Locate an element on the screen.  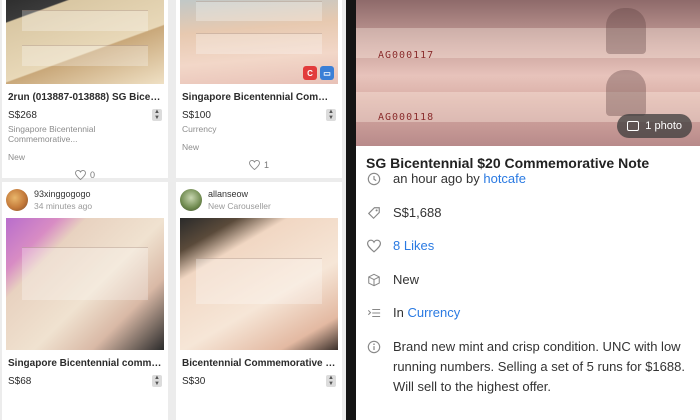
seller-header: allanseow New Carouseller is located at coordinates (259, 200).